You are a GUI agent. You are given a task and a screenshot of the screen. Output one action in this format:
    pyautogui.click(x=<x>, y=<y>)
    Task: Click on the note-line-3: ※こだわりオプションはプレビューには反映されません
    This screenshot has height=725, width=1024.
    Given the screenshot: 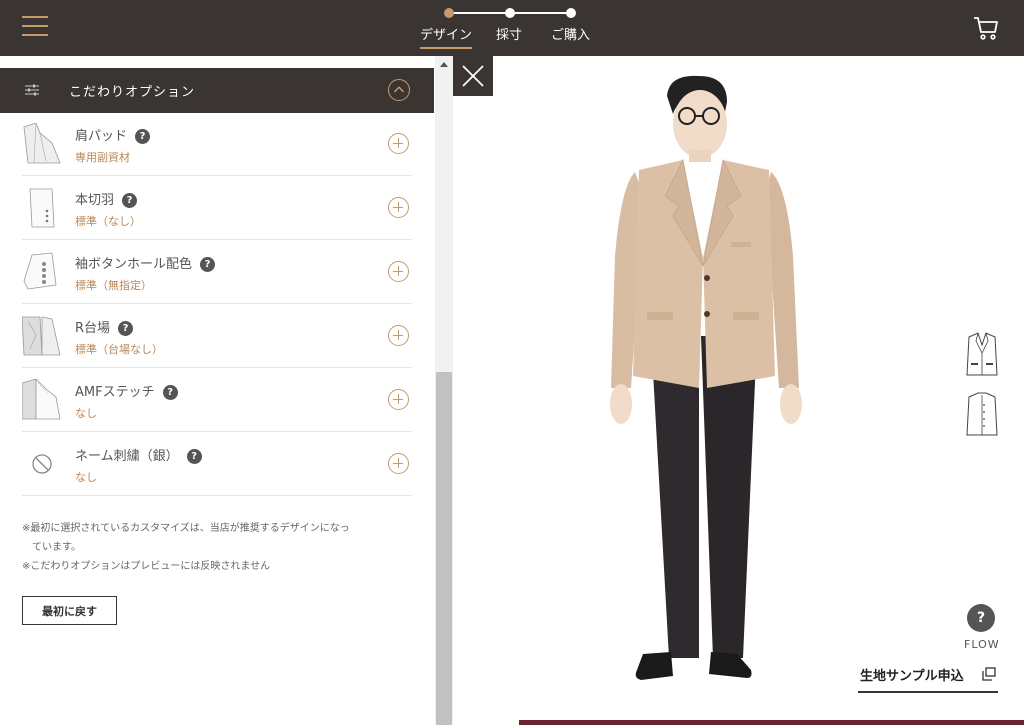 What is the action you would take?
    pyautogui.click(x=146, y=566)
    